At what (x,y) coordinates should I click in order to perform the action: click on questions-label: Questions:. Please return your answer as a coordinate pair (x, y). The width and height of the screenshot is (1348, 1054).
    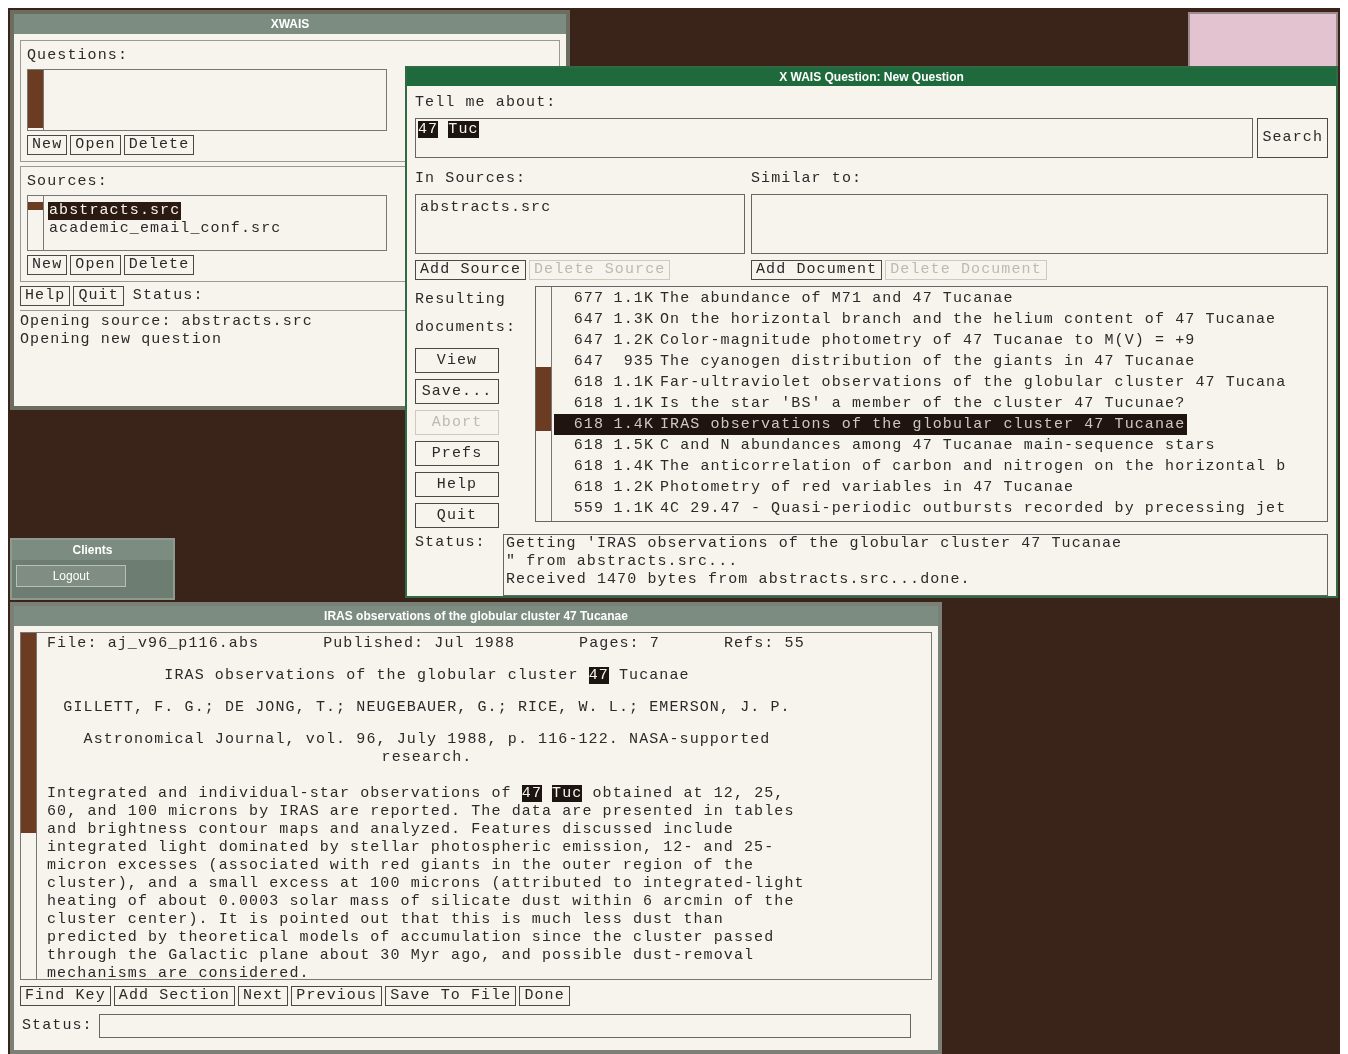
    Looking at the image, I should click on (77, 56).